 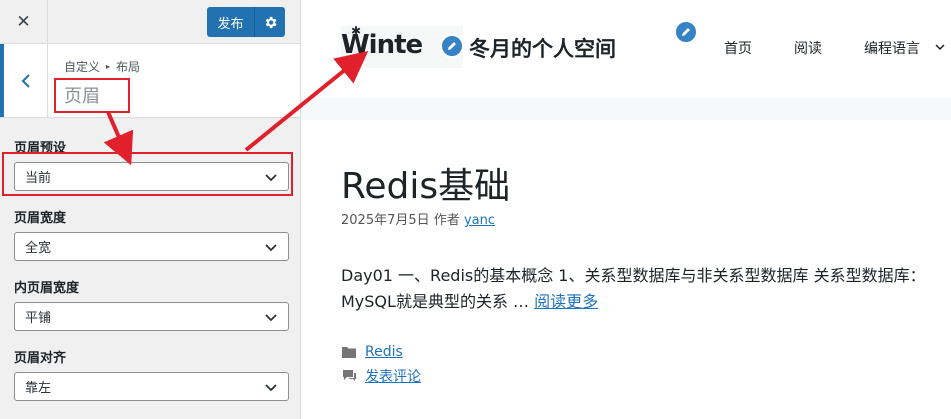 I want to click on annotation-box-title, so click(x=92, y=95).